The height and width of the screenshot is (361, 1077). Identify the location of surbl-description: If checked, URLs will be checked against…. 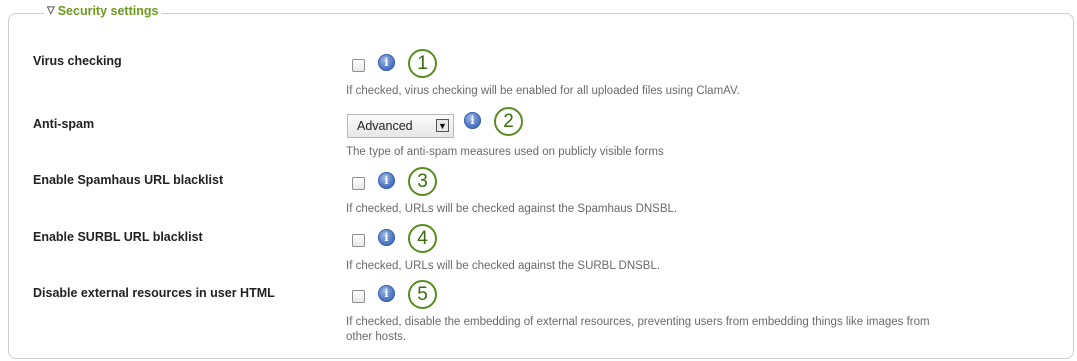
(503, 266).